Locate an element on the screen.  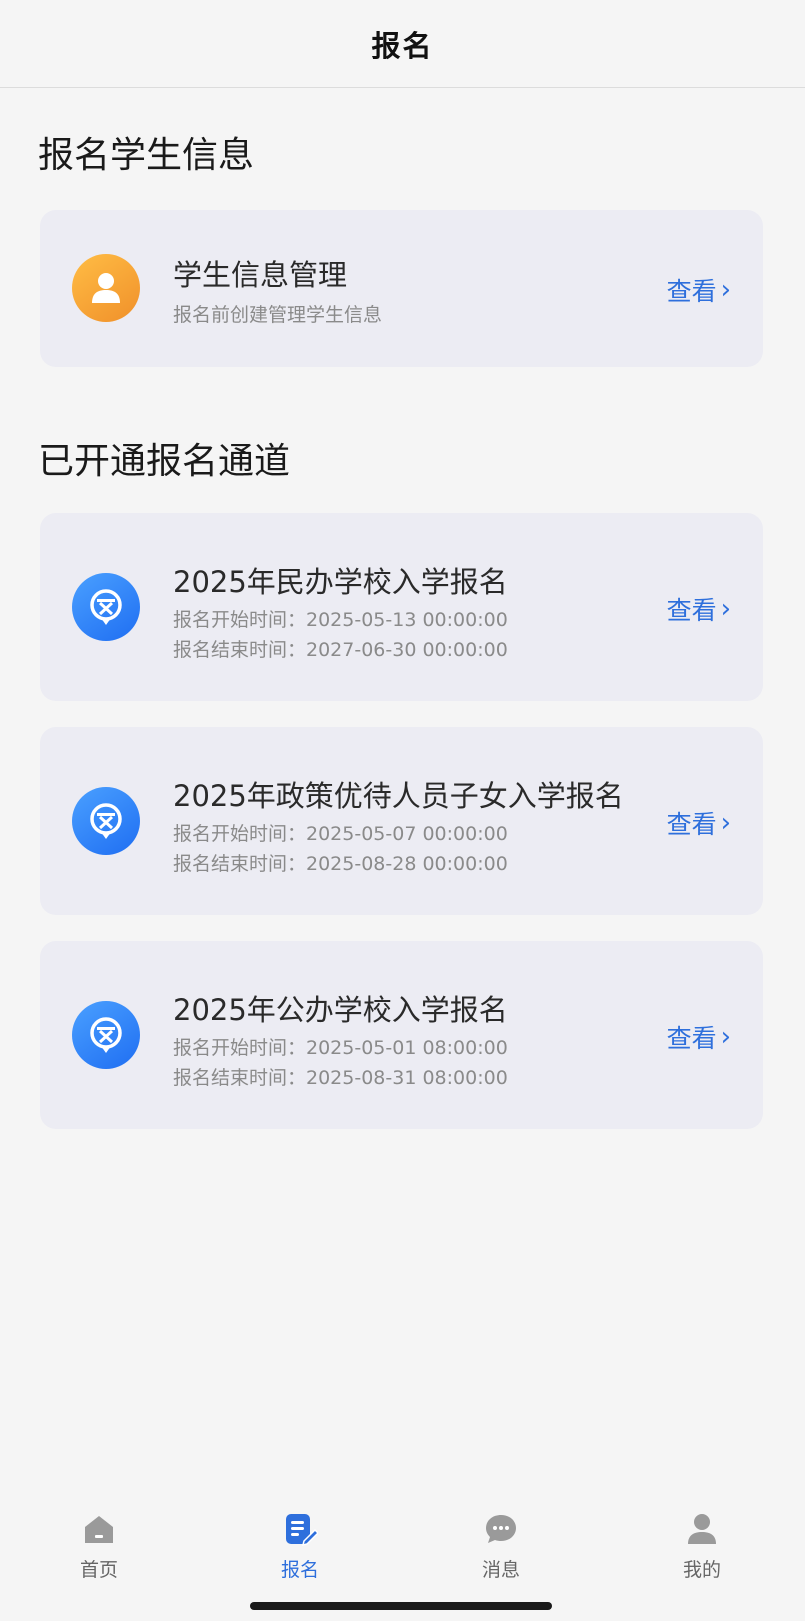
tab-home: 首页 is located at coordinates (99, 1546).